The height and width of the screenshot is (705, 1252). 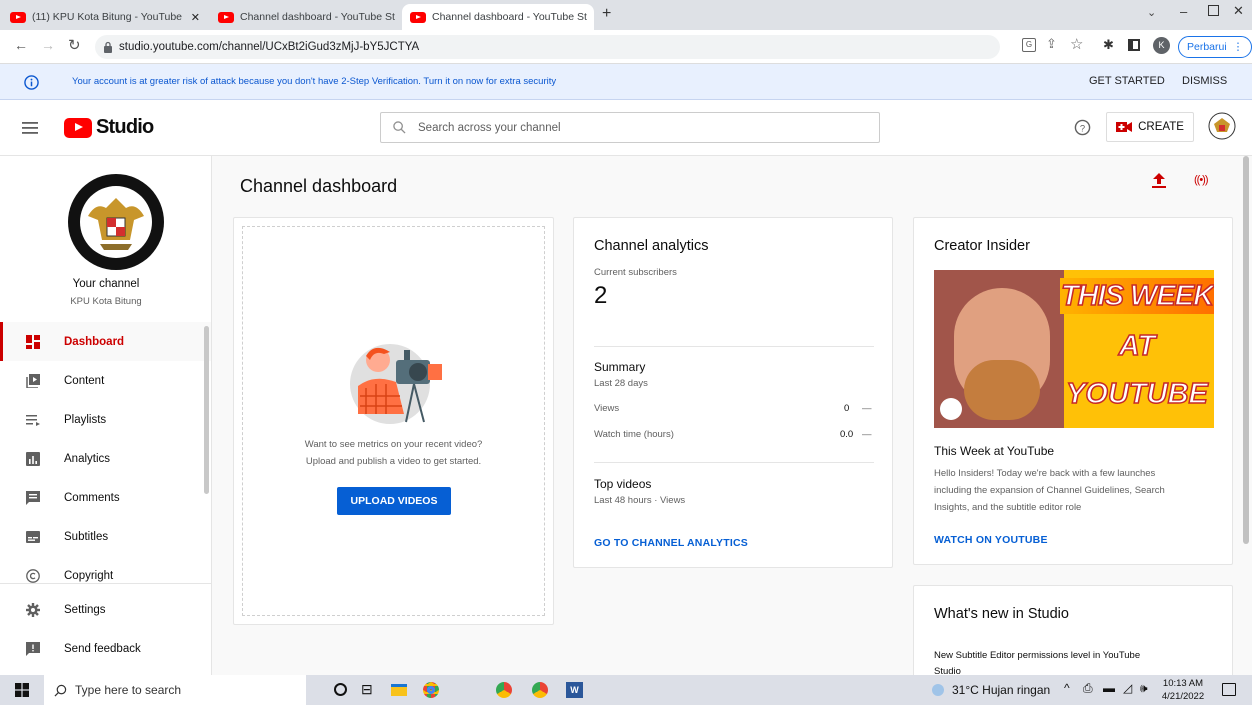 I want to click on search-input: Search across your channel, so click(x=630, y=127).